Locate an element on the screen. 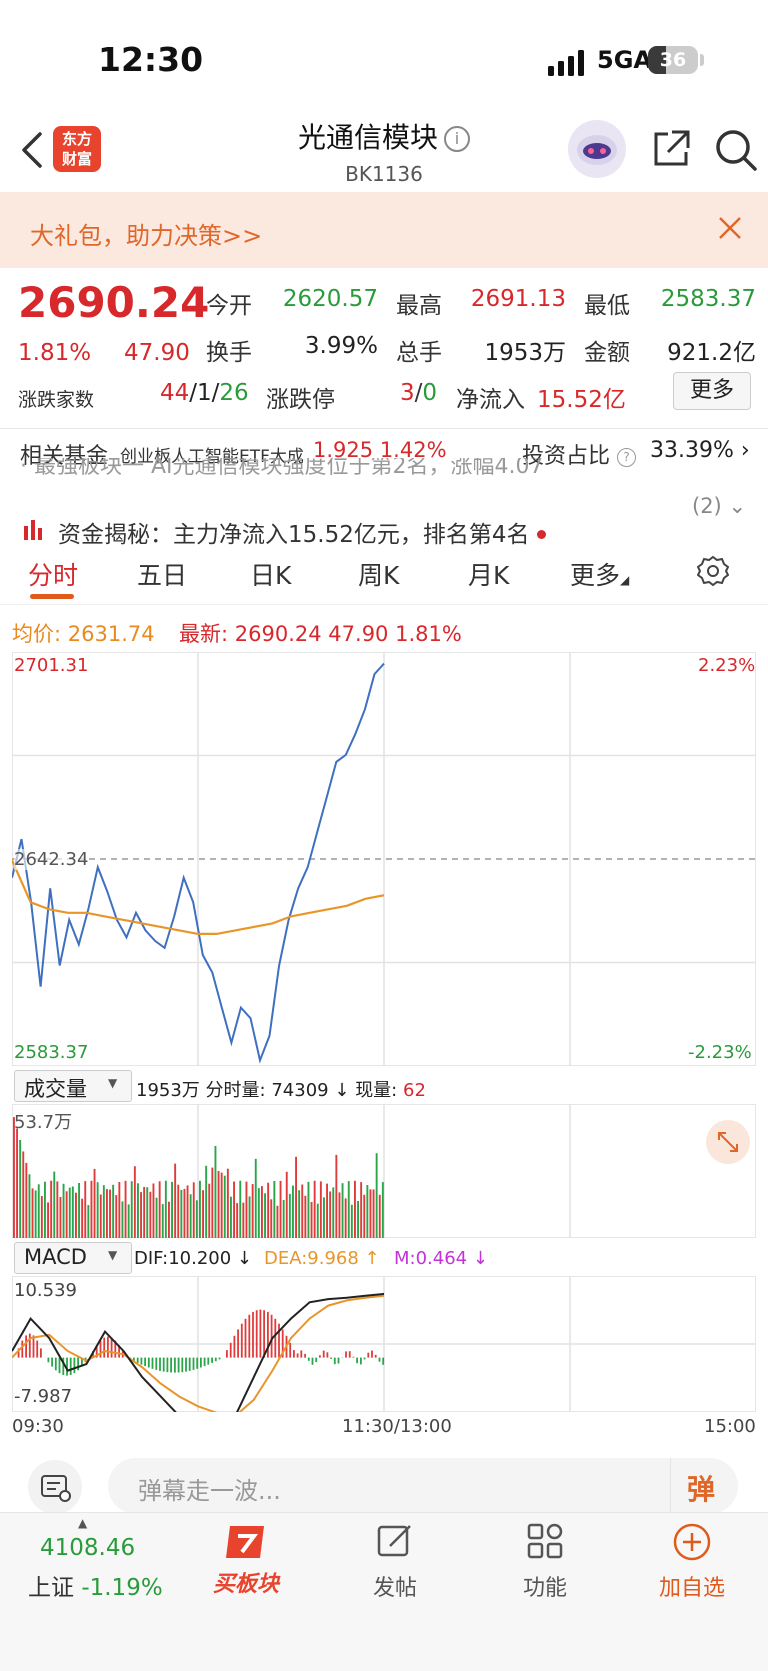 The width and height of the screenshot is (768, 1671). close-icon is located at coordinates (730, 228).